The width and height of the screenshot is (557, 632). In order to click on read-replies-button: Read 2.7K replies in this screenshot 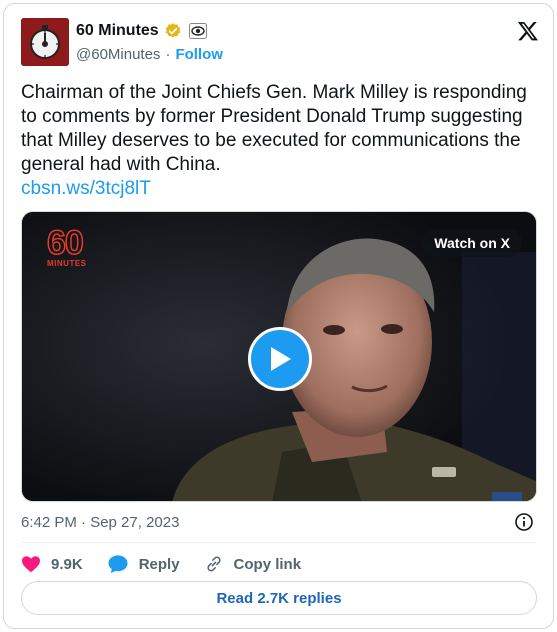, I will do `click(279, 598)`.